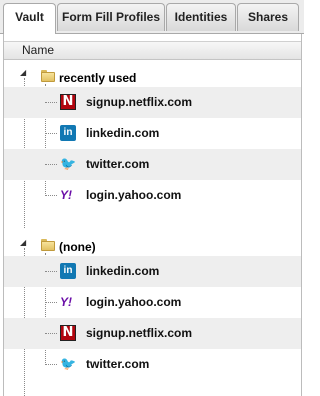 Image resolution: width=320 pixels, height=396 pixels. I want to click on group-label-none: (none), so click(77, 247).